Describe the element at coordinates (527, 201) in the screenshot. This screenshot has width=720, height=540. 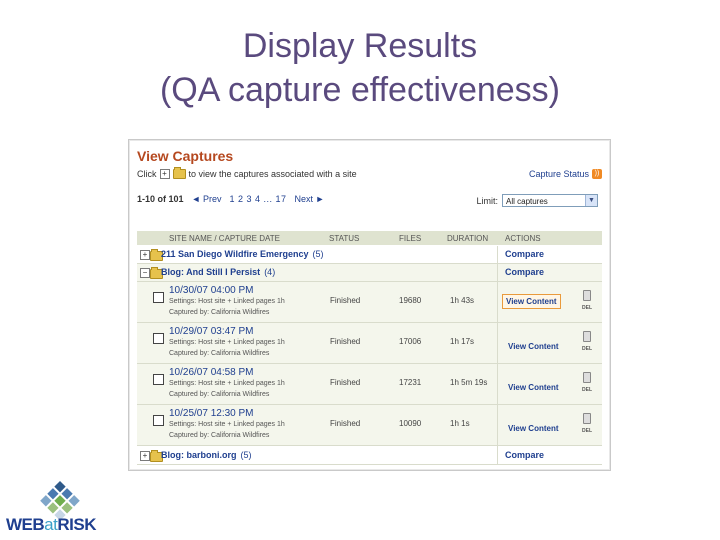
I see `limit-select-value: All captures` at that location.